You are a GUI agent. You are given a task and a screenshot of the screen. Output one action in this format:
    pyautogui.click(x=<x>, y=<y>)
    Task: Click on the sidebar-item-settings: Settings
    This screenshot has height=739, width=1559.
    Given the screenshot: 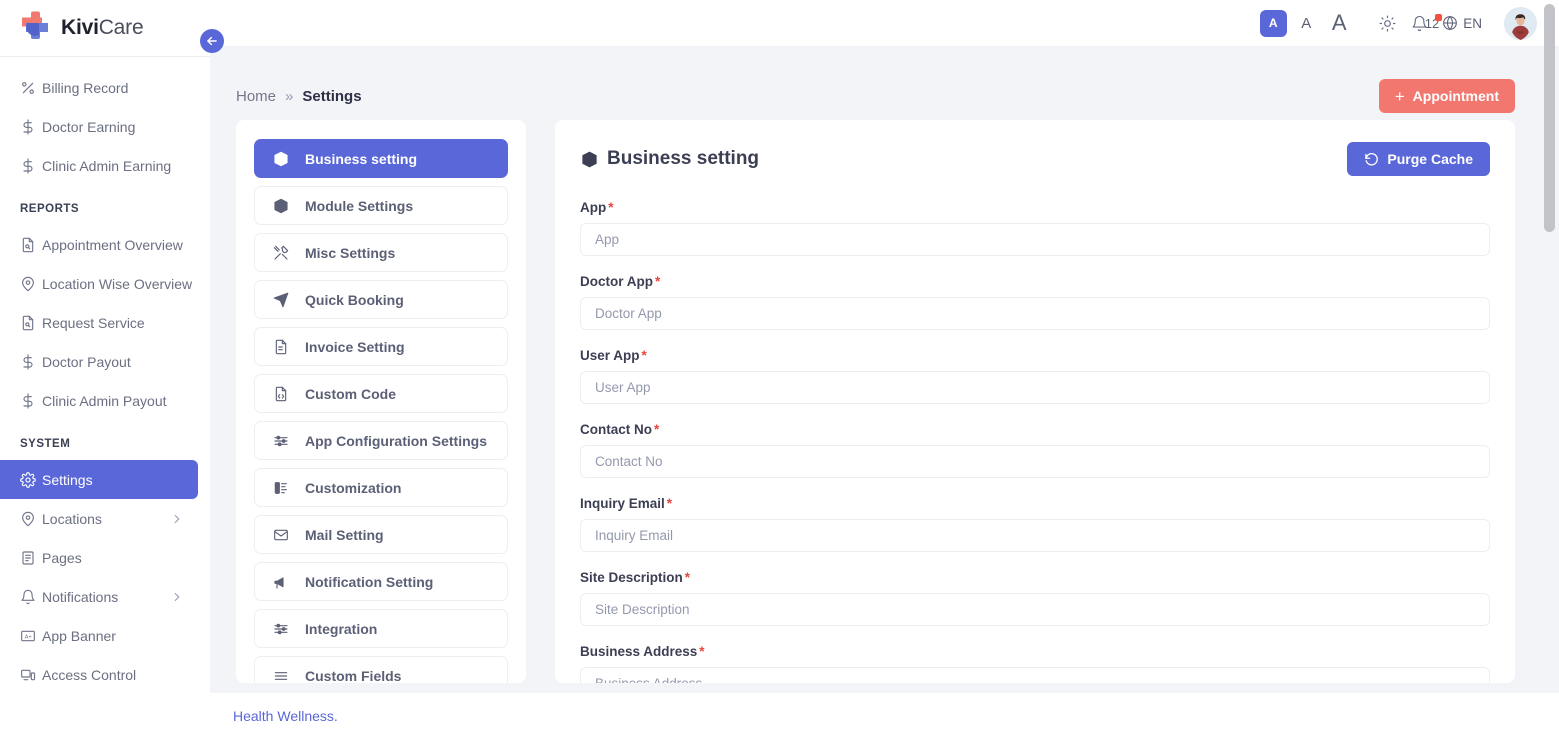 What is the action you would take?
    pyautogui.click(x=99, y=479)
    